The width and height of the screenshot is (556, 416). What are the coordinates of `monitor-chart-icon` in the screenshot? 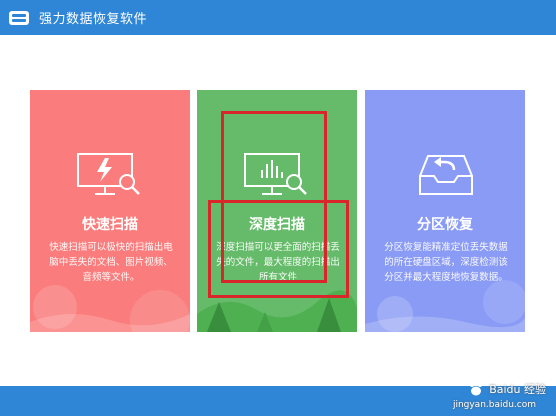 It's located at (275, 174).